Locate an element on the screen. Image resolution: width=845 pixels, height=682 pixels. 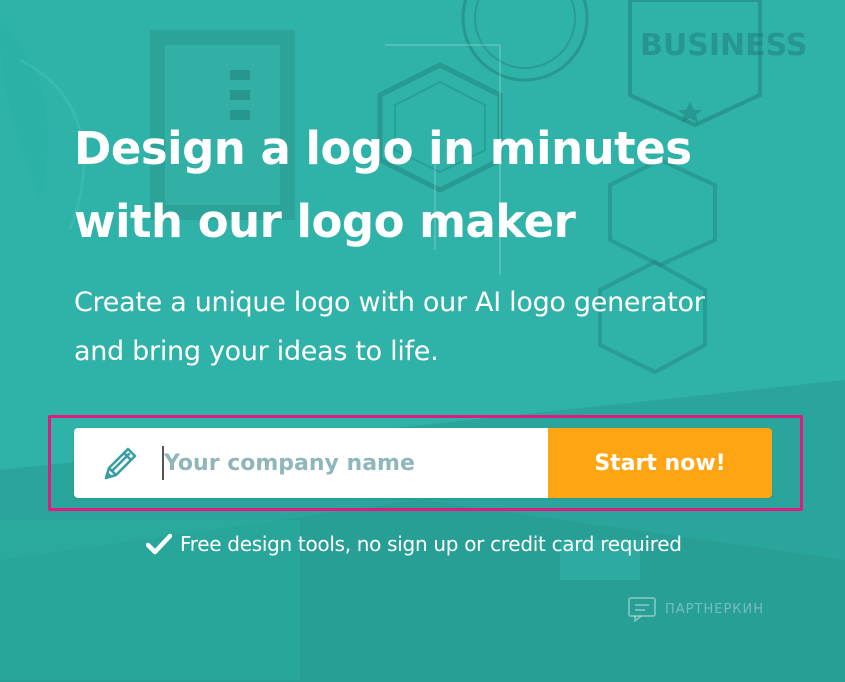
watermark-logo-icon is located at coordinates (642, 609).